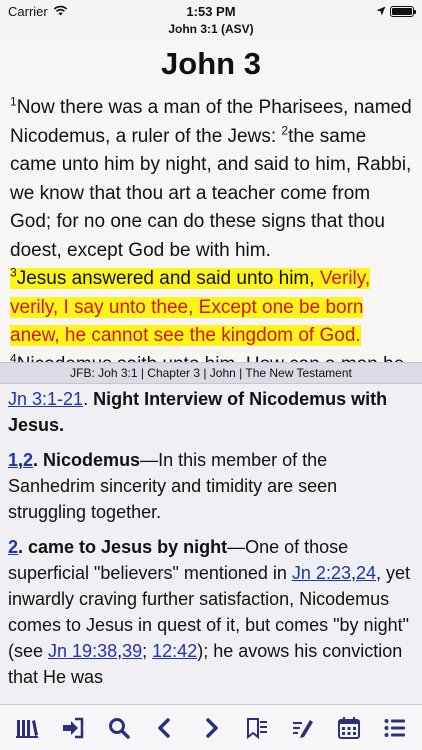  What do you see at coordinates (13, 460) in the screenshot?
I see `verse-link: 1` at bounding box center [13, 460].